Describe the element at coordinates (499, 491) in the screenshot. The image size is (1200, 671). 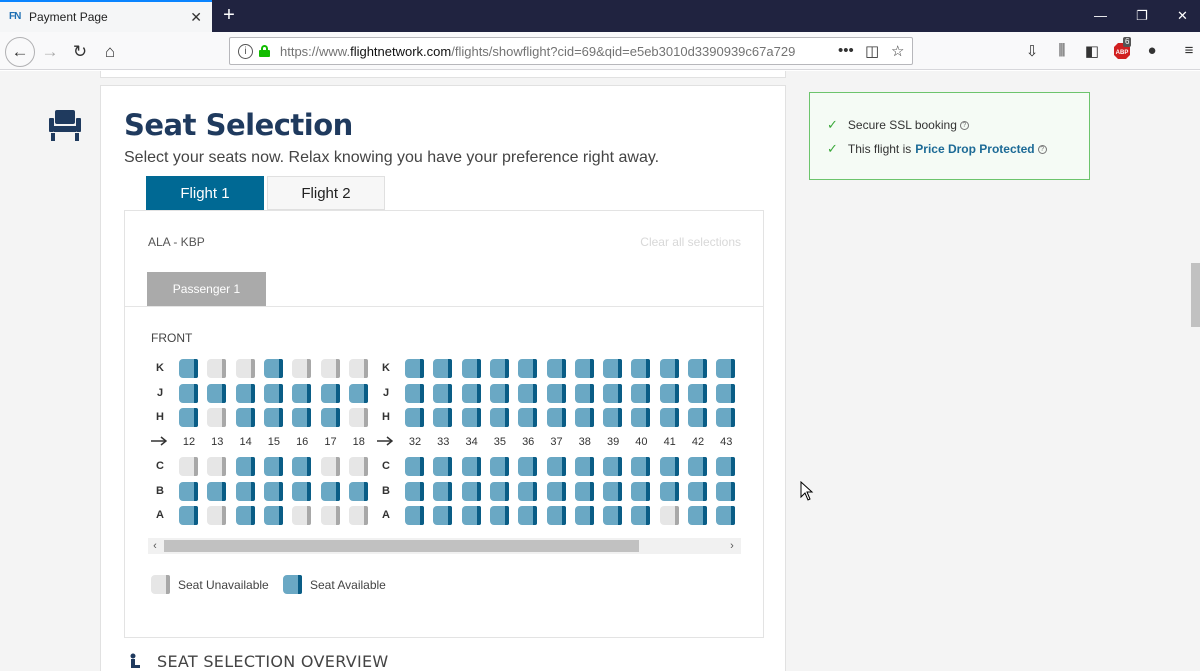
I see `seat-B35` at that location.